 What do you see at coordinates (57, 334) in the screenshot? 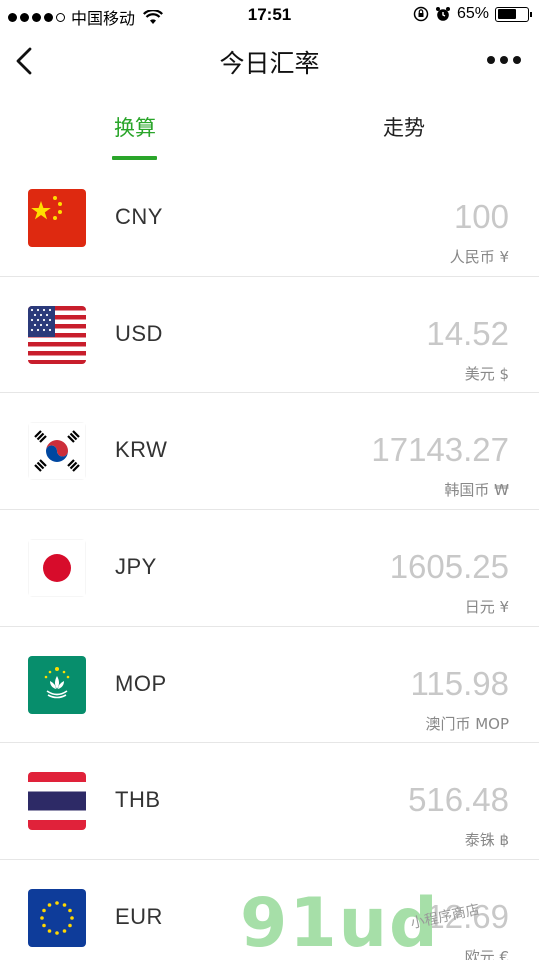
I see `usa-flag-icon` at bounding box center [57, 334].